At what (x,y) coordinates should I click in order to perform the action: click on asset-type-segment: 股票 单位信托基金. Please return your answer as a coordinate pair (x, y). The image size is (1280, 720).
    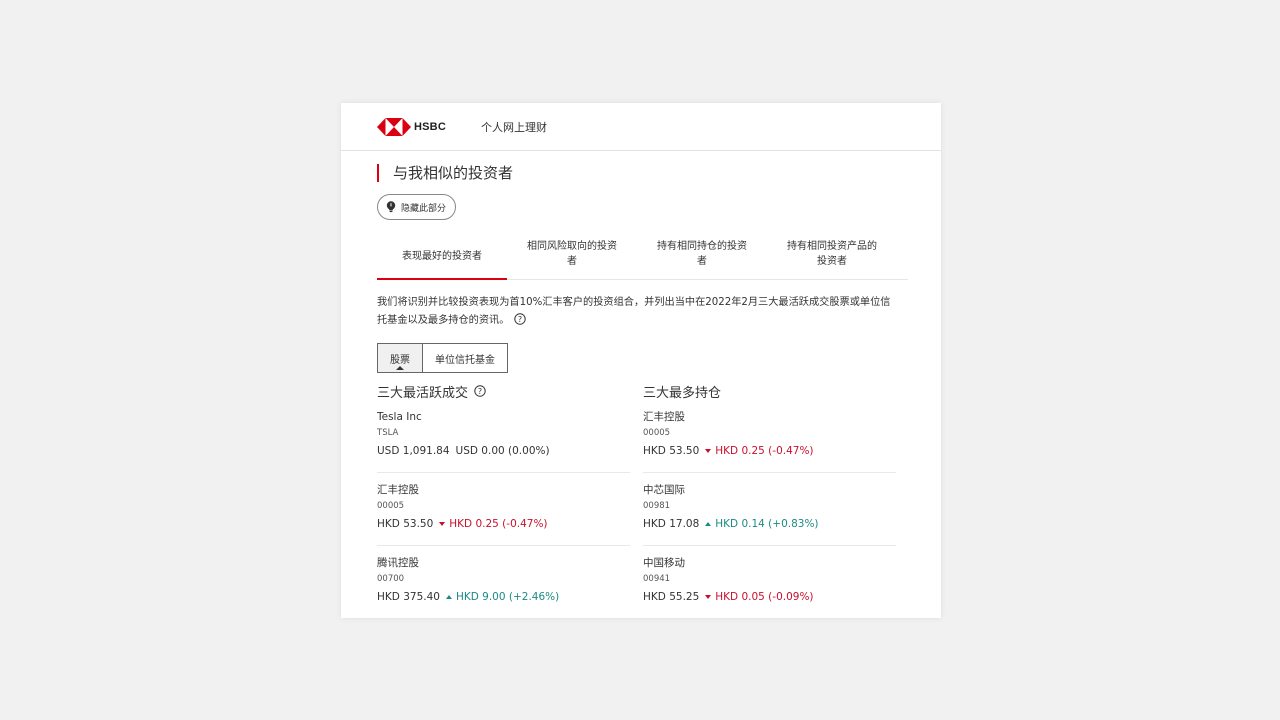
    Looking at the image, I should click on (442, 358).